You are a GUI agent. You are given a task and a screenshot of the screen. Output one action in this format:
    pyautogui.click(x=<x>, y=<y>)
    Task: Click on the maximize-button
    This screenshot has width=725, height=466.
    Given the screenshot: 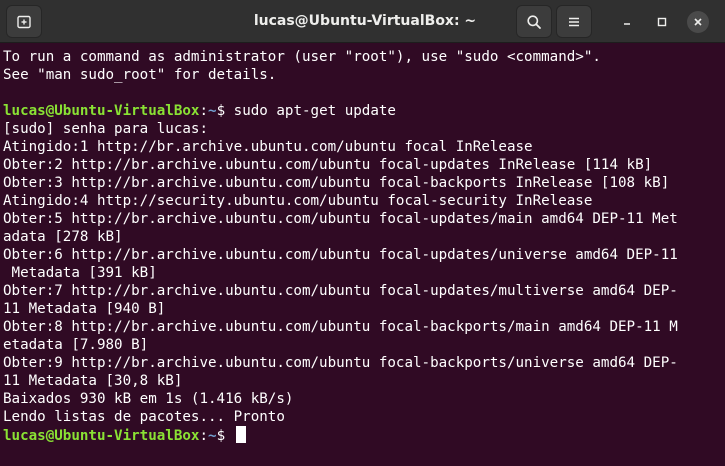 What is the action you would take?
    pyautogui.click(x=662, y=22)
    